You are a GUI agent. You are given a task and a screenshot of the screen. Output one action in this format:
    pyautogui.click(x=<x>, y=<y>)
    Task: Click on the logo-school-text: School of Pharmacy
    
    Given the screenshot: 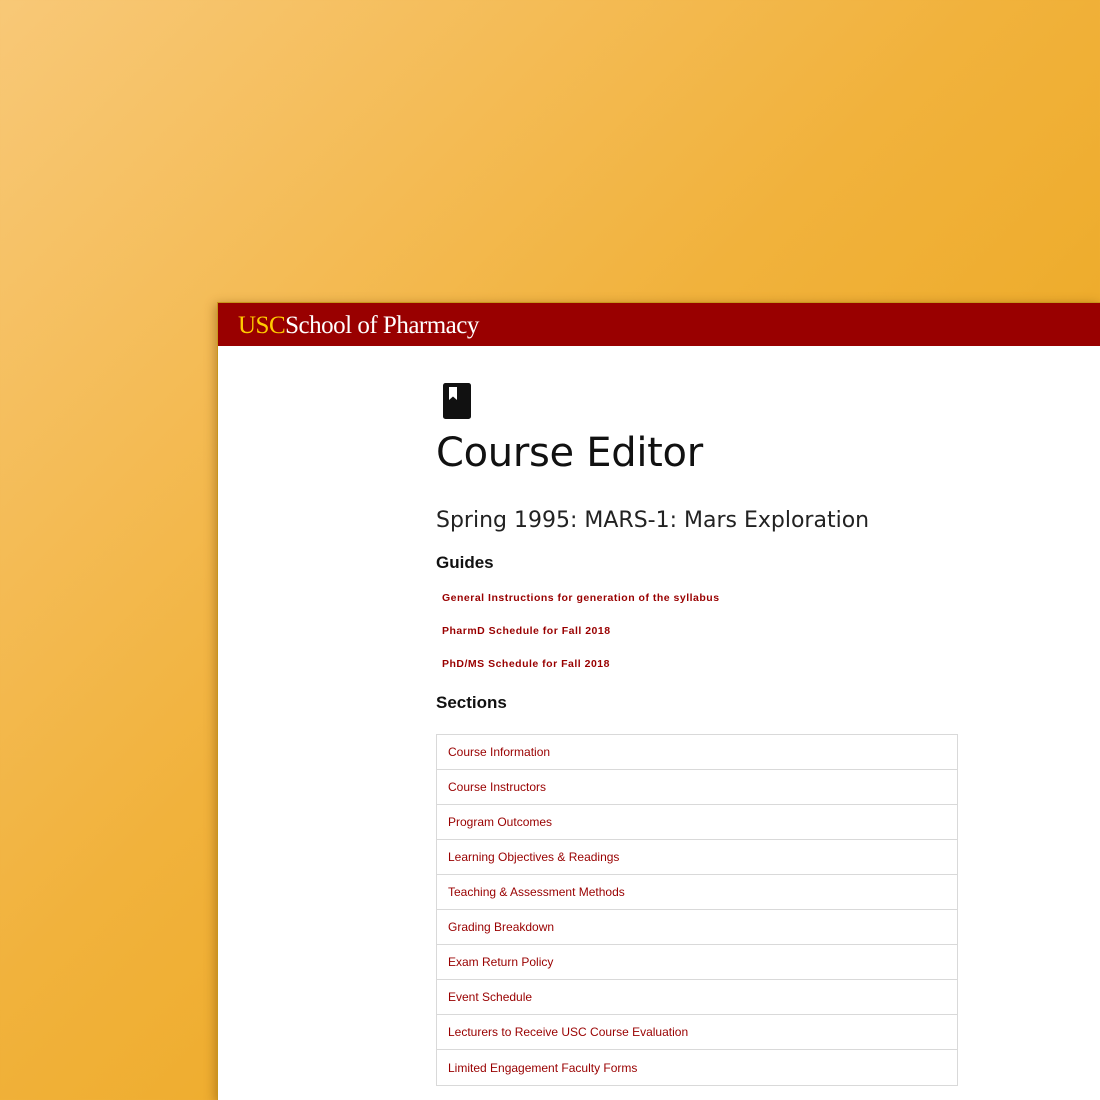 What is the action you would take?
    pyautogui.click(x=382, y=325)
    